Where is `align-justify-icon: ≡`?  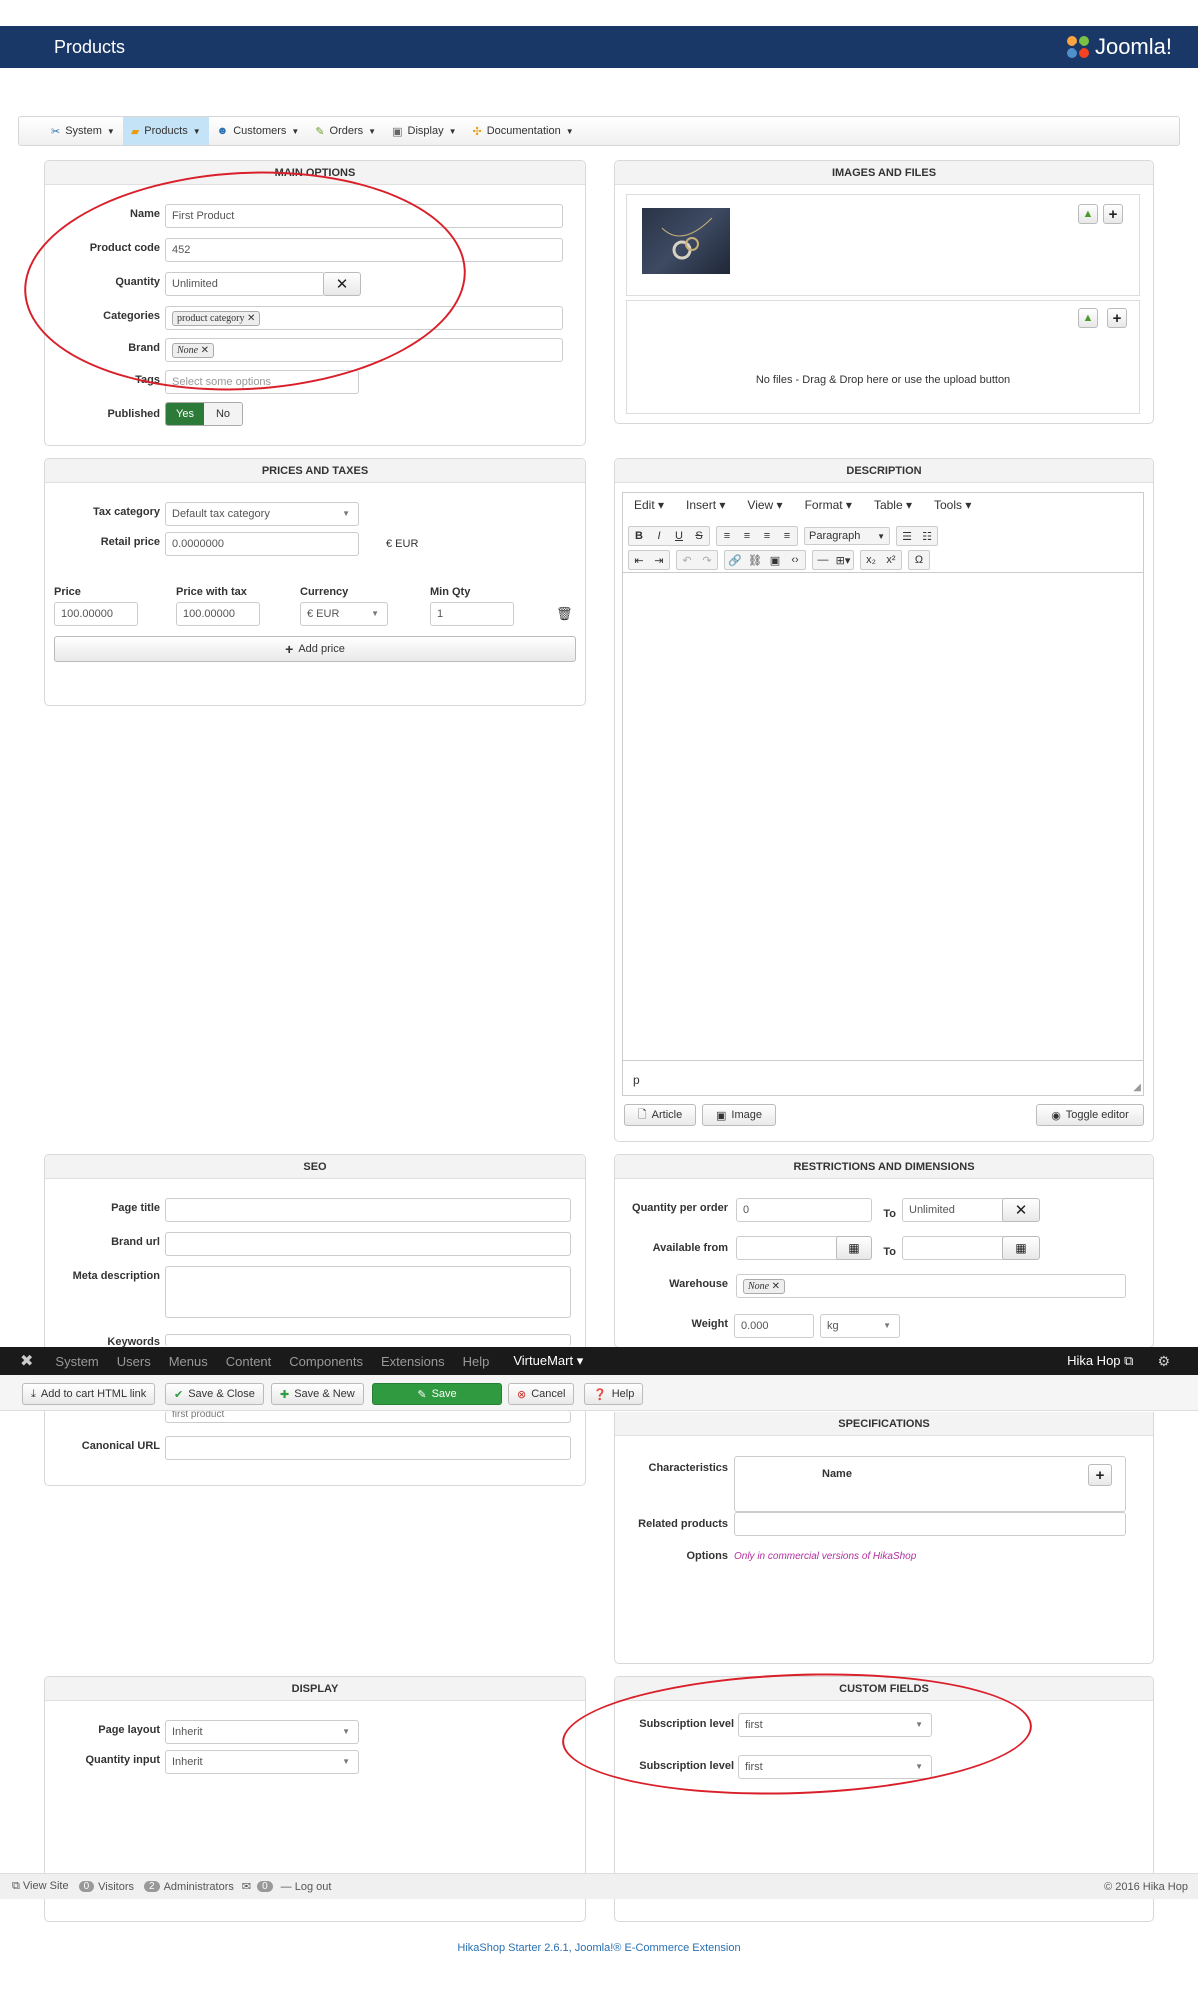 align-justify-icon: ≡ is located at coordinates (787, 536).